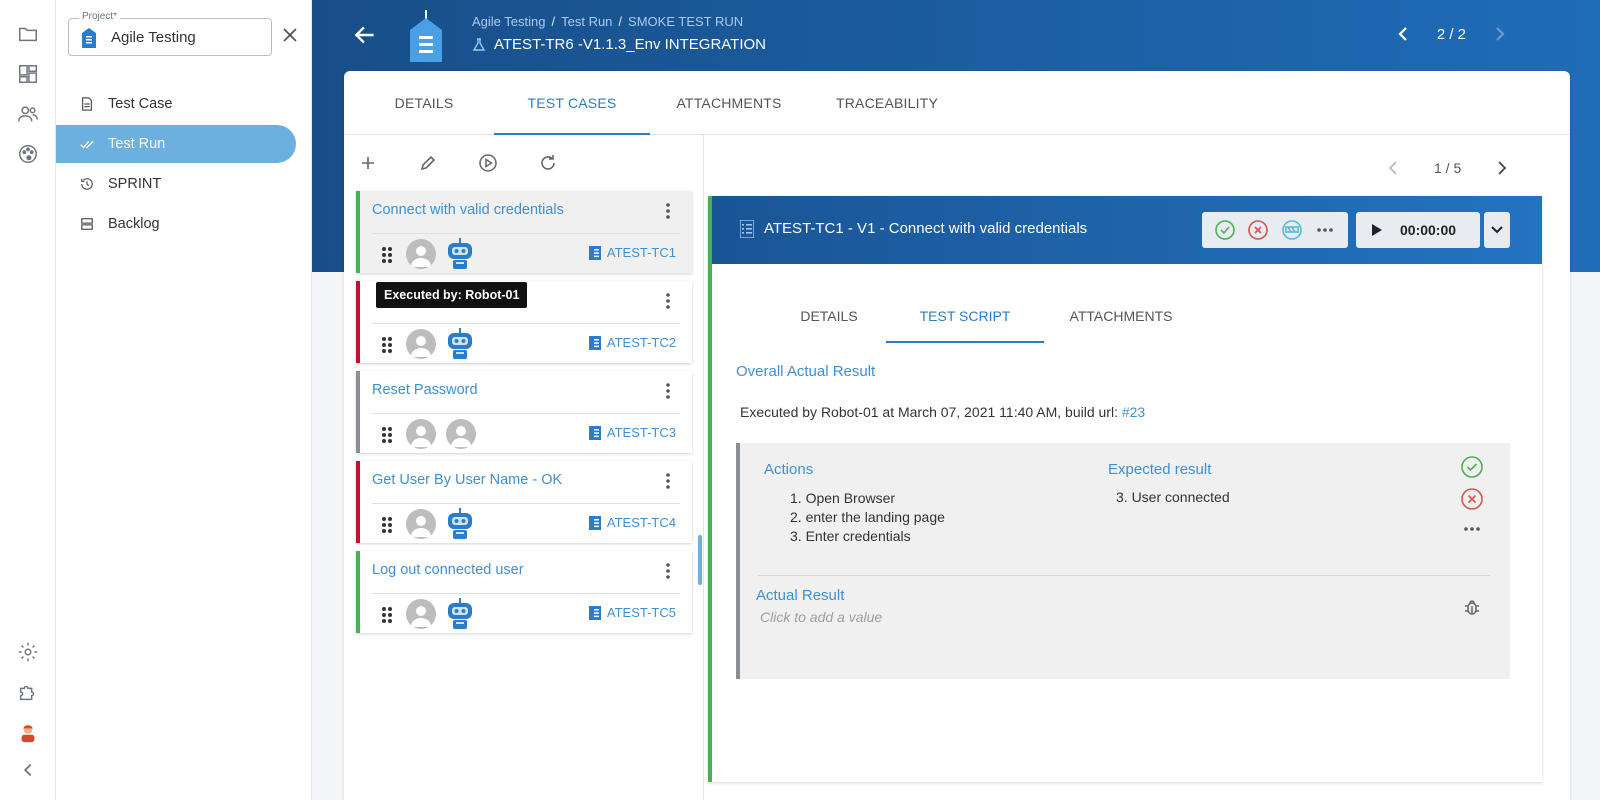 Image resolution: width=1600 pixels, height=800 pixels. What do you see at coordinates (789, 469) in the screenshot?
I see `actions-heading: Actions` at bounding box center [789, 469].